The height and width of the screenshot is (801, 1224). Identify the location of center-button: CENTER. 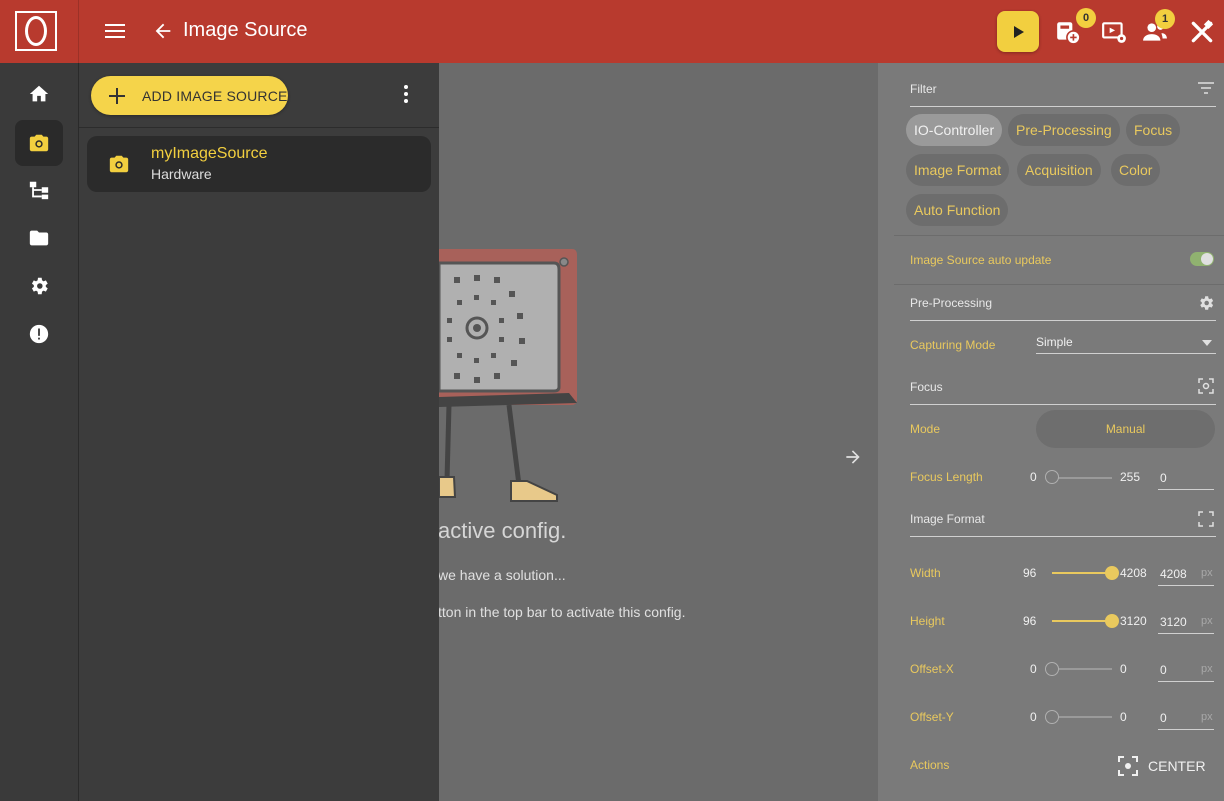
(1163, 766).